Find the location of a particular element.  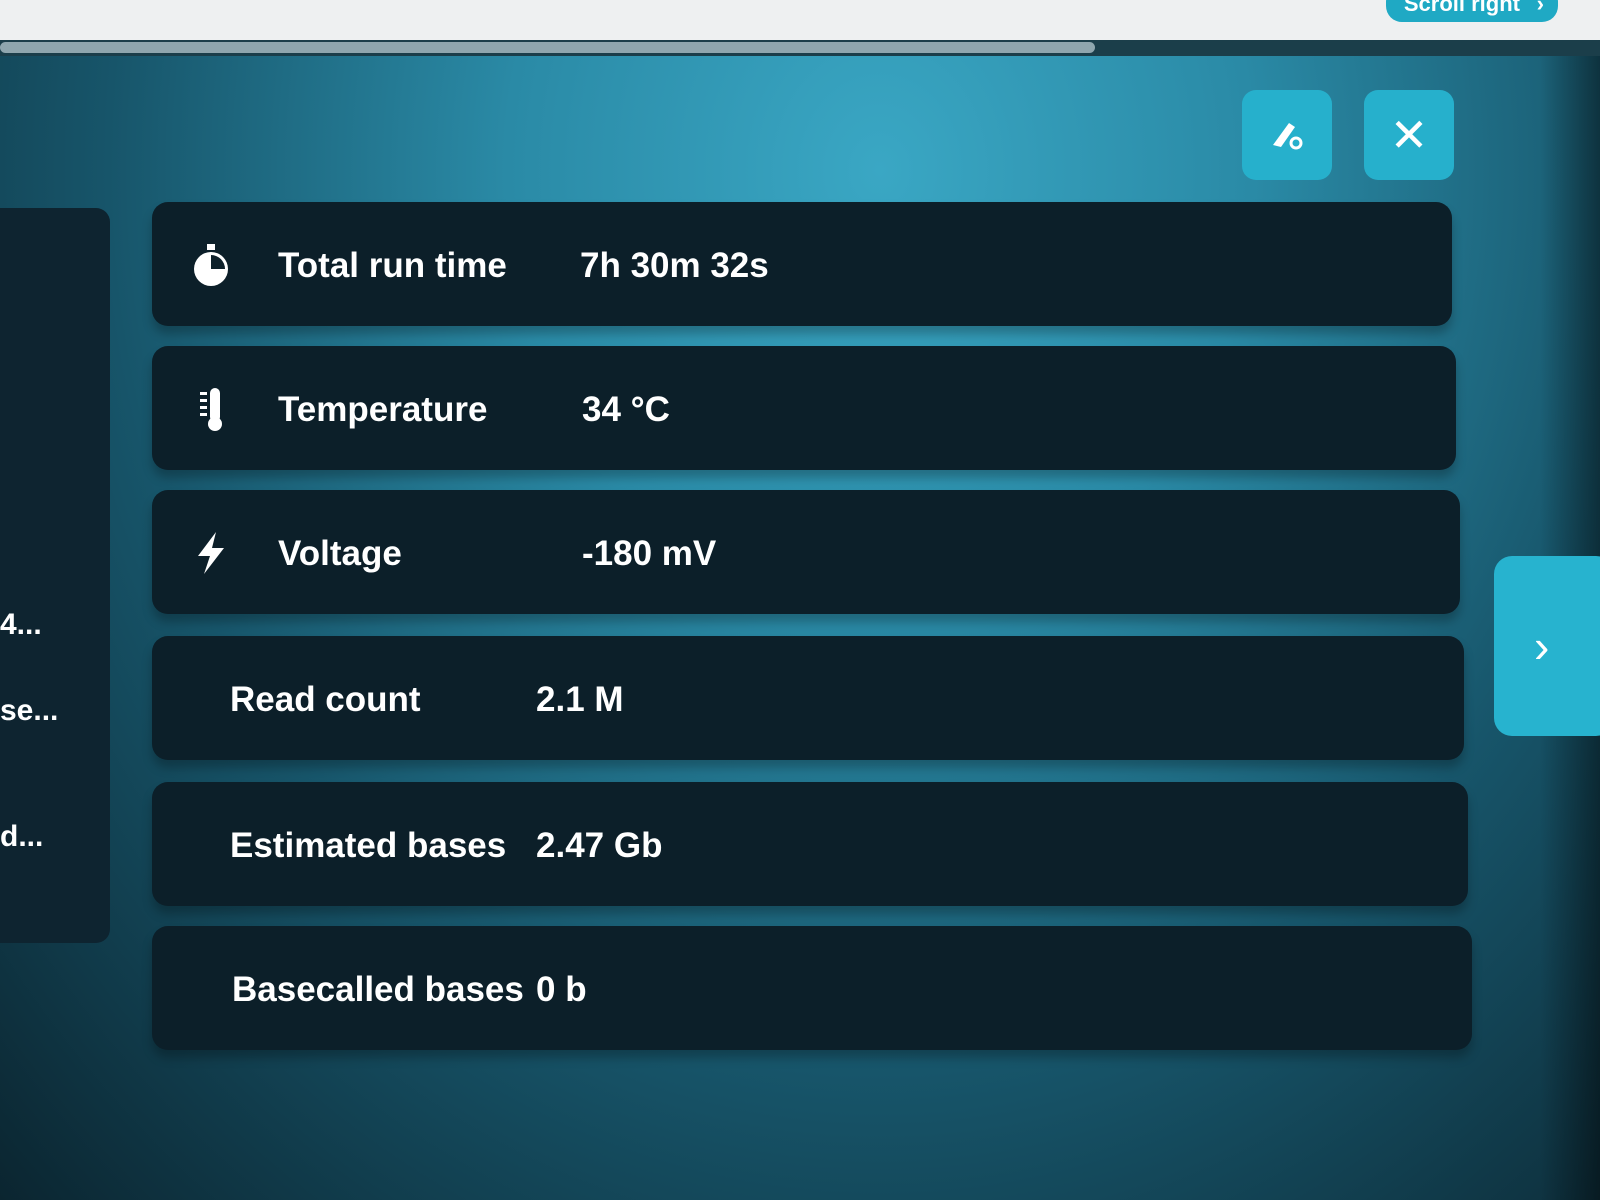

close-icon: ✕ is located at coordinates (1409, 135).